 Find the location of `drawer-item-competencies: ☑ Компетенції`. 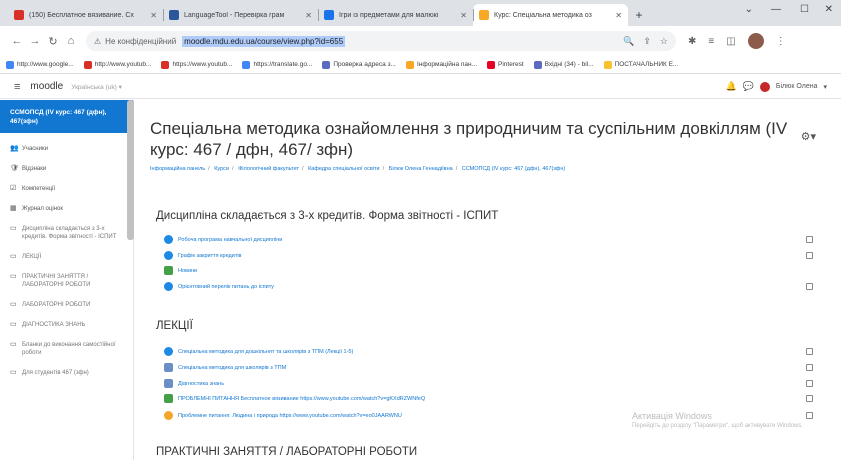

drawer-item-competencies: ☑ Компетенції is located at coordinates (66, 189).